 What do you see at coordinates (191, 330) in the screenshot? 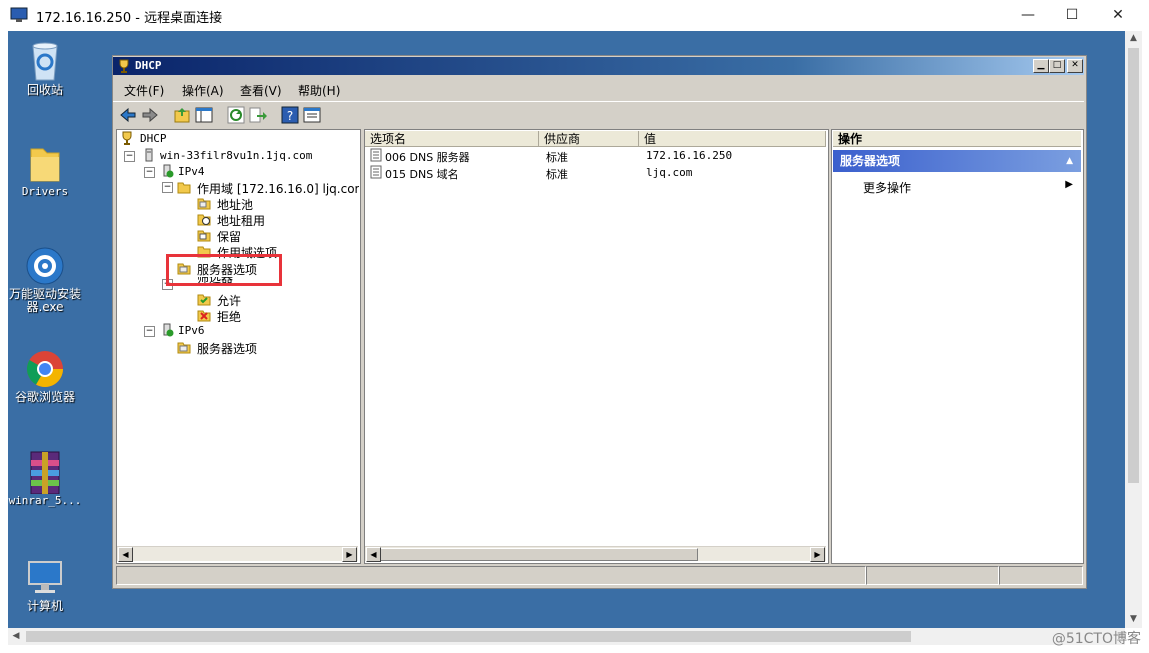
I see `tree-ipv6-node: IPv6` at bounding box center [191, 330].